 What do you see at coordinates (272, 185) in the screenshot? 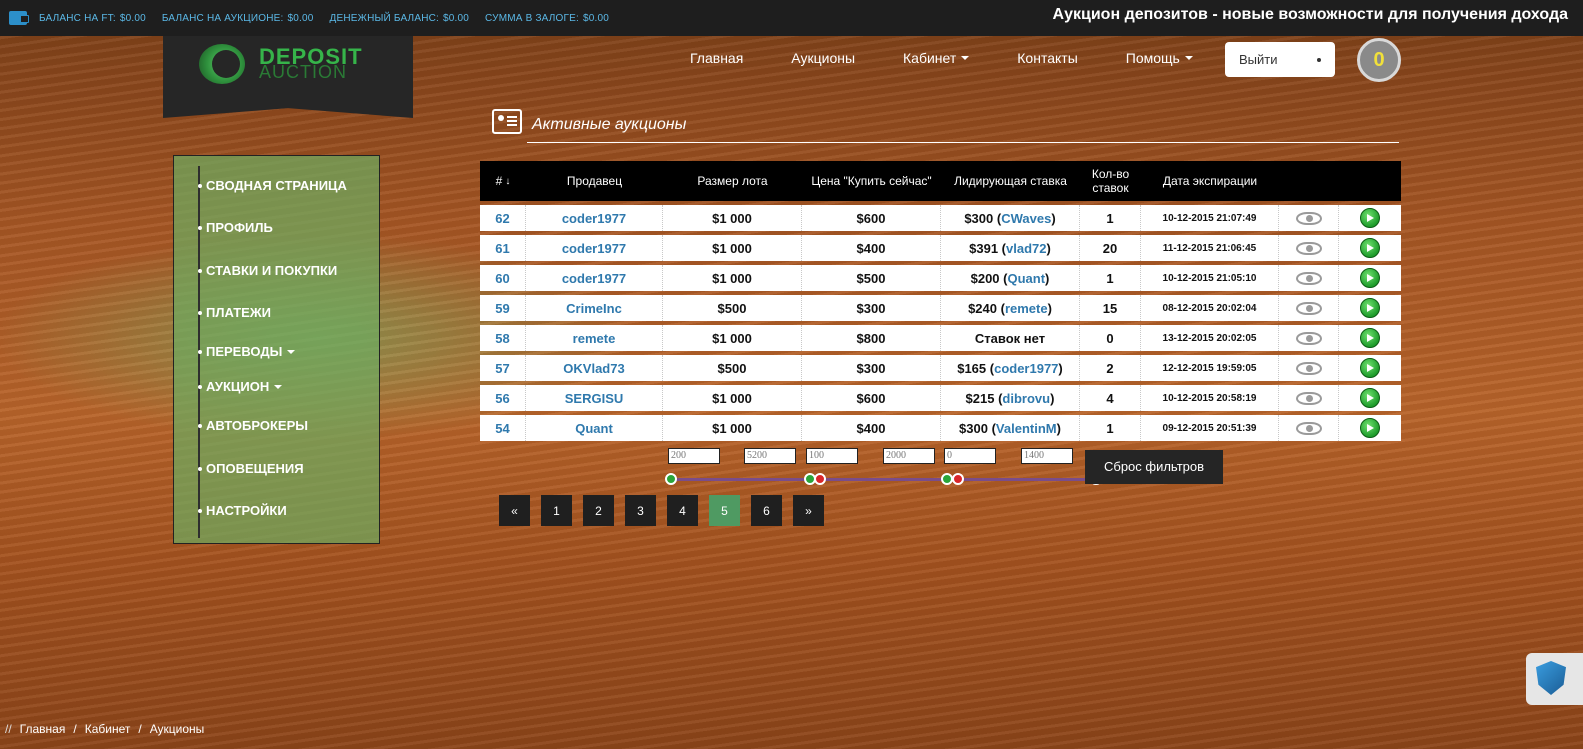
I see `sidebar-item-summary: СВОДНАЯ СТРАНИЦА` at bounding box center [272, 185].